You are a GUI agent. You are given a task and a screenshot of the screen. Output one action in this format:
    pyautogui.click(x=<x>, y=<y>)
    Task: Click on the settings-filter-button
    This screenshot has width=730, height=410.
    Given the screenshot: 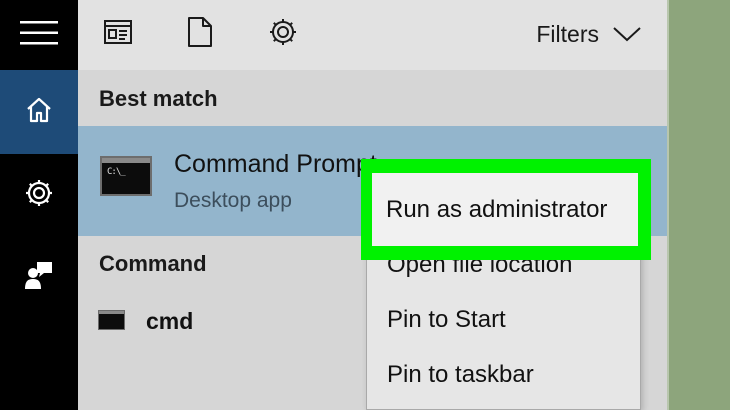 What is the action you would take?
    pyautogui.click(x=283, y=34)
    